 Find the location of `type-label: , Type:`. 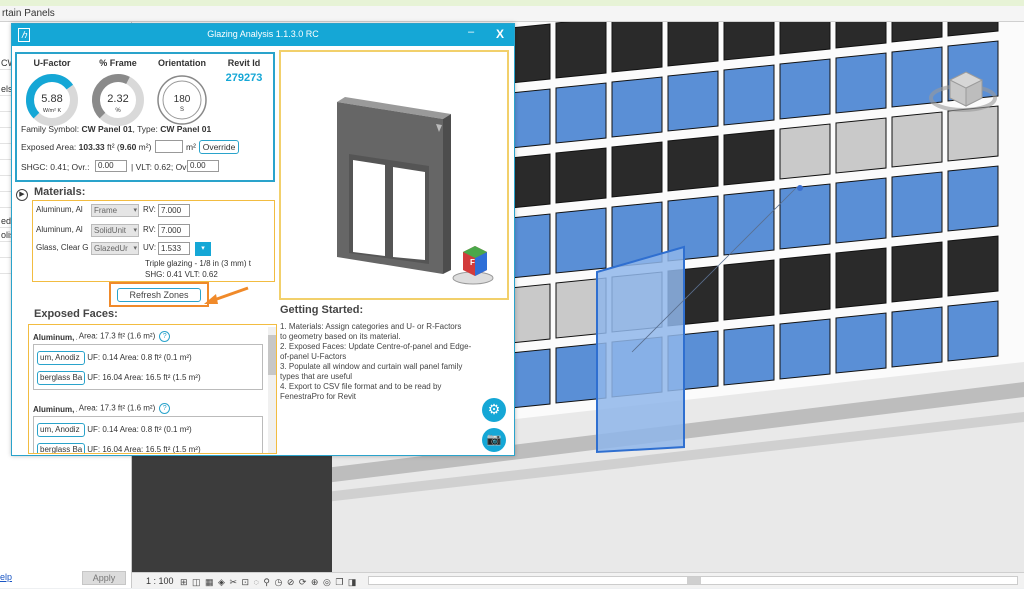

type-label: , Type: is located at coordinates (146, 129).